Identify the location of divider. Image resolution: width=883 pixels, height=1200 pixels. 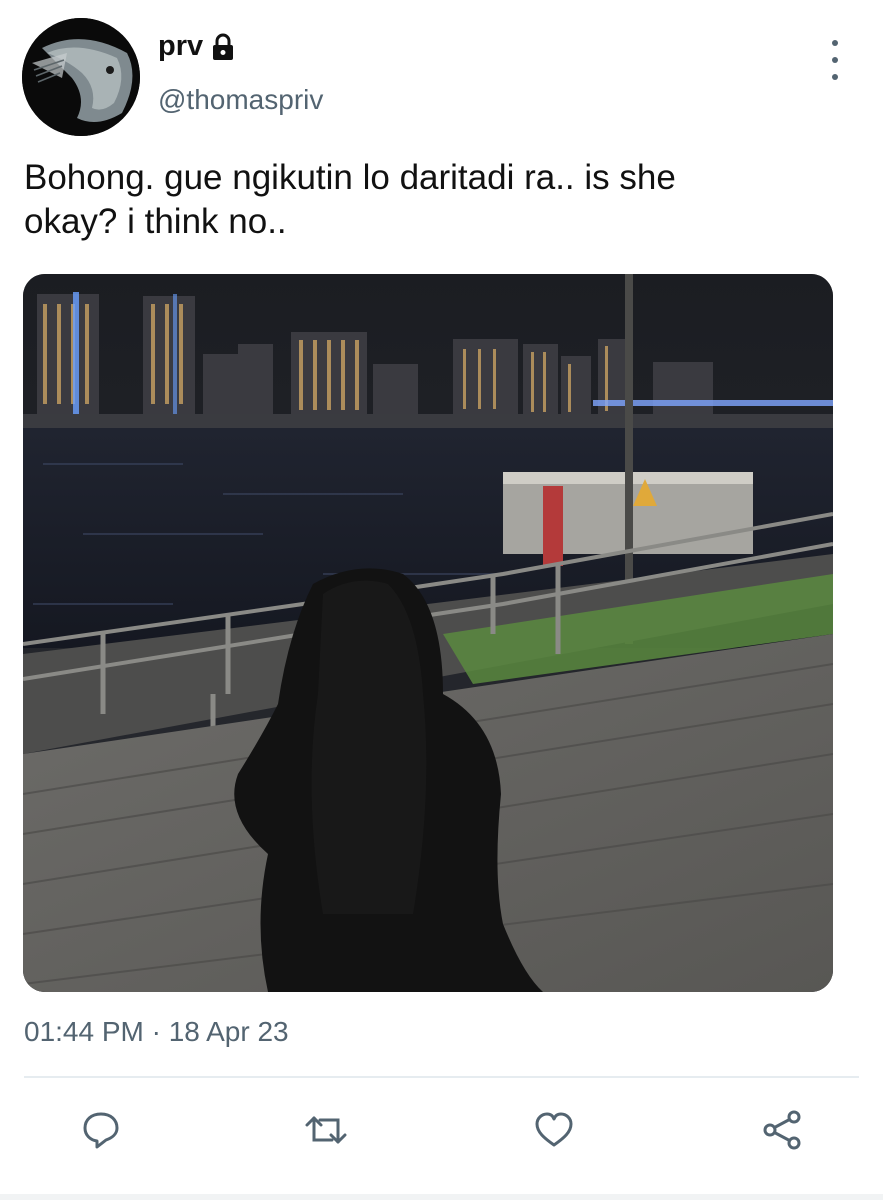
(441, 1077).